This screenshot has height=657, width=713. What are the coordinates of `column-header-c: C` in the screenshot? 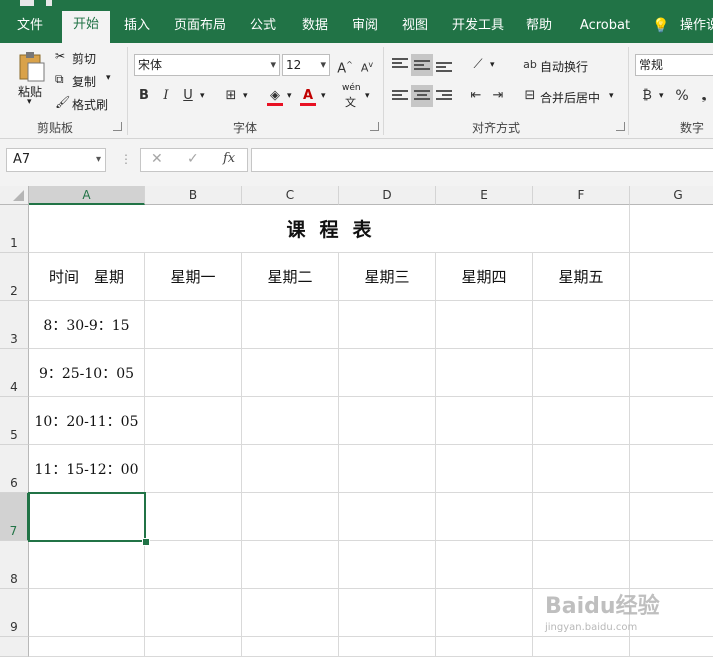 It's located at (290, 195).